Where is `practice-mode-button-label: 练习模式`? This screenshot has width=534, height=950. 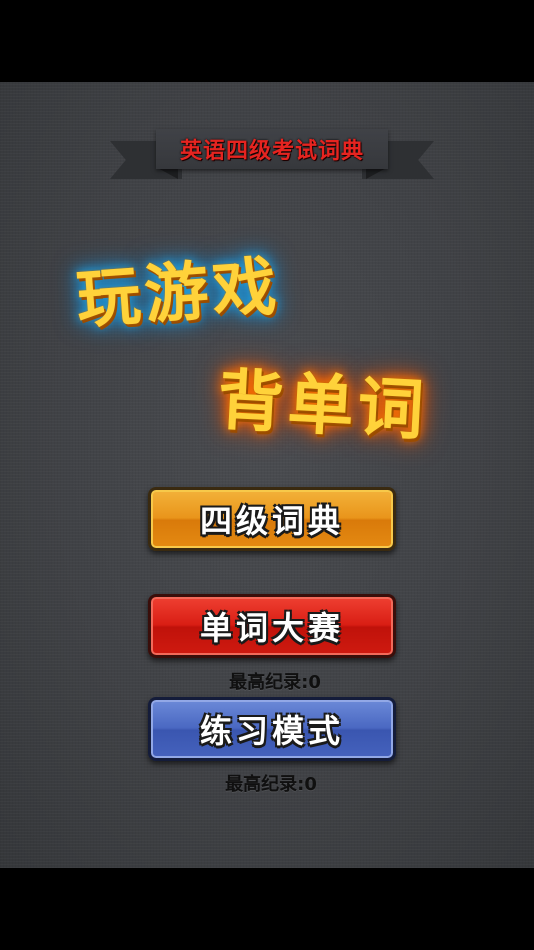 practice-mode-button-label: 练习模式 is located at coordinates (271, 731).